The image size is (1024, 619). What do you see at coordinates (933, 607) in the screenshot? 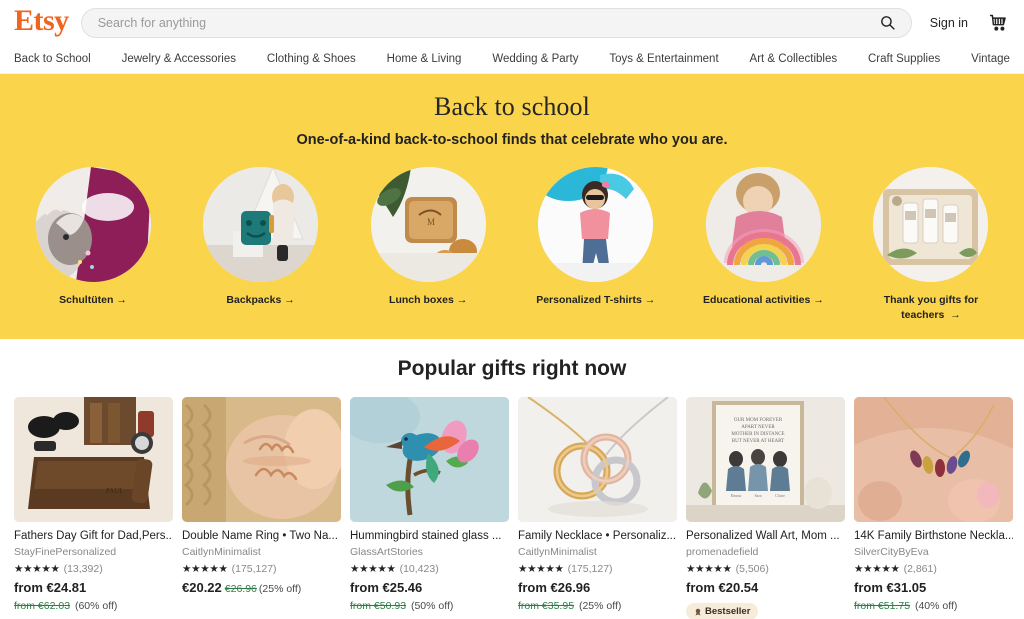
I see `product-sale-line: from €51.75 (40% off)` at bounding box center [933, 607].